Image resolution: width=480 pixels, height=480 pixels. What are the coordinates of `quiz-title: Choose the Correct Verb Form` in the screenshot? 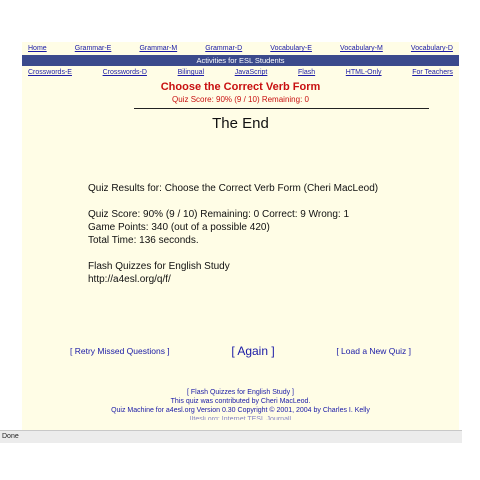 It's located at (240, 87).